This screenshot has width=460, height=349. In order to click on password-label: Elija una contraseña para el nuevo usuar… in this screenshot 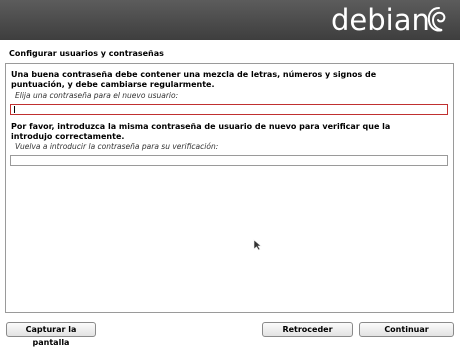, I will do `click(97, 95)`.